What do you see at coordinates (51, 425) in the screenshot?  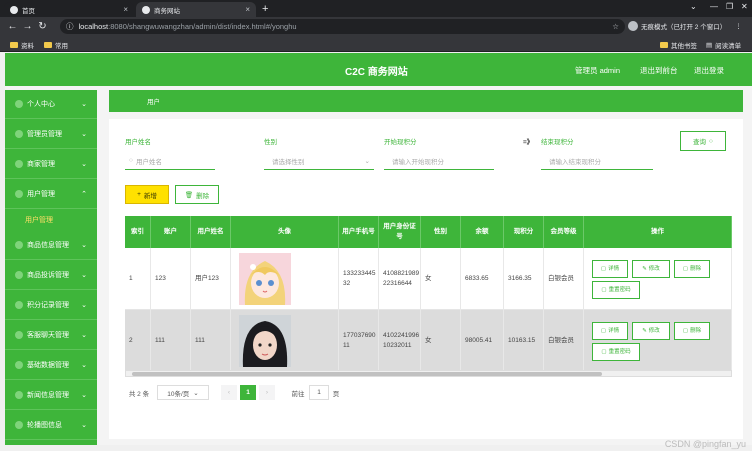 I see `sidebar-item-carousel: 轮播图信息 ⌄` at bounding box center [51, 425].